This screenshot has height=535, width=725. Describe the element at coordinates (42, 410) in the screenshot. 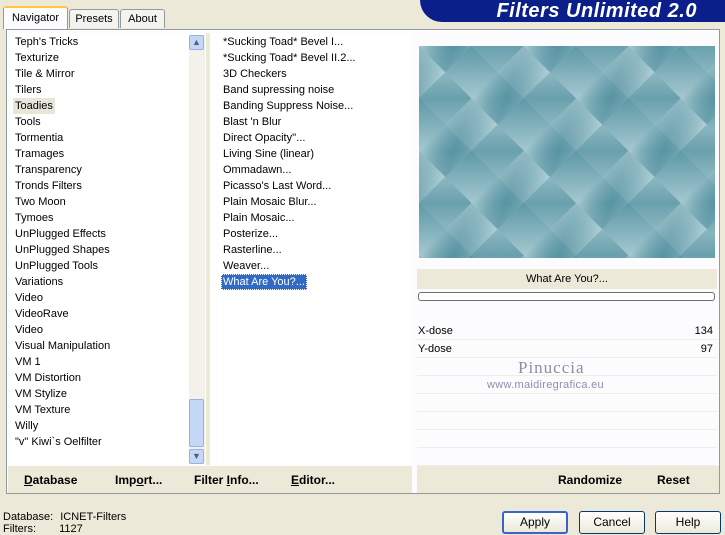

I see `category-item: VM Texture` at that location.